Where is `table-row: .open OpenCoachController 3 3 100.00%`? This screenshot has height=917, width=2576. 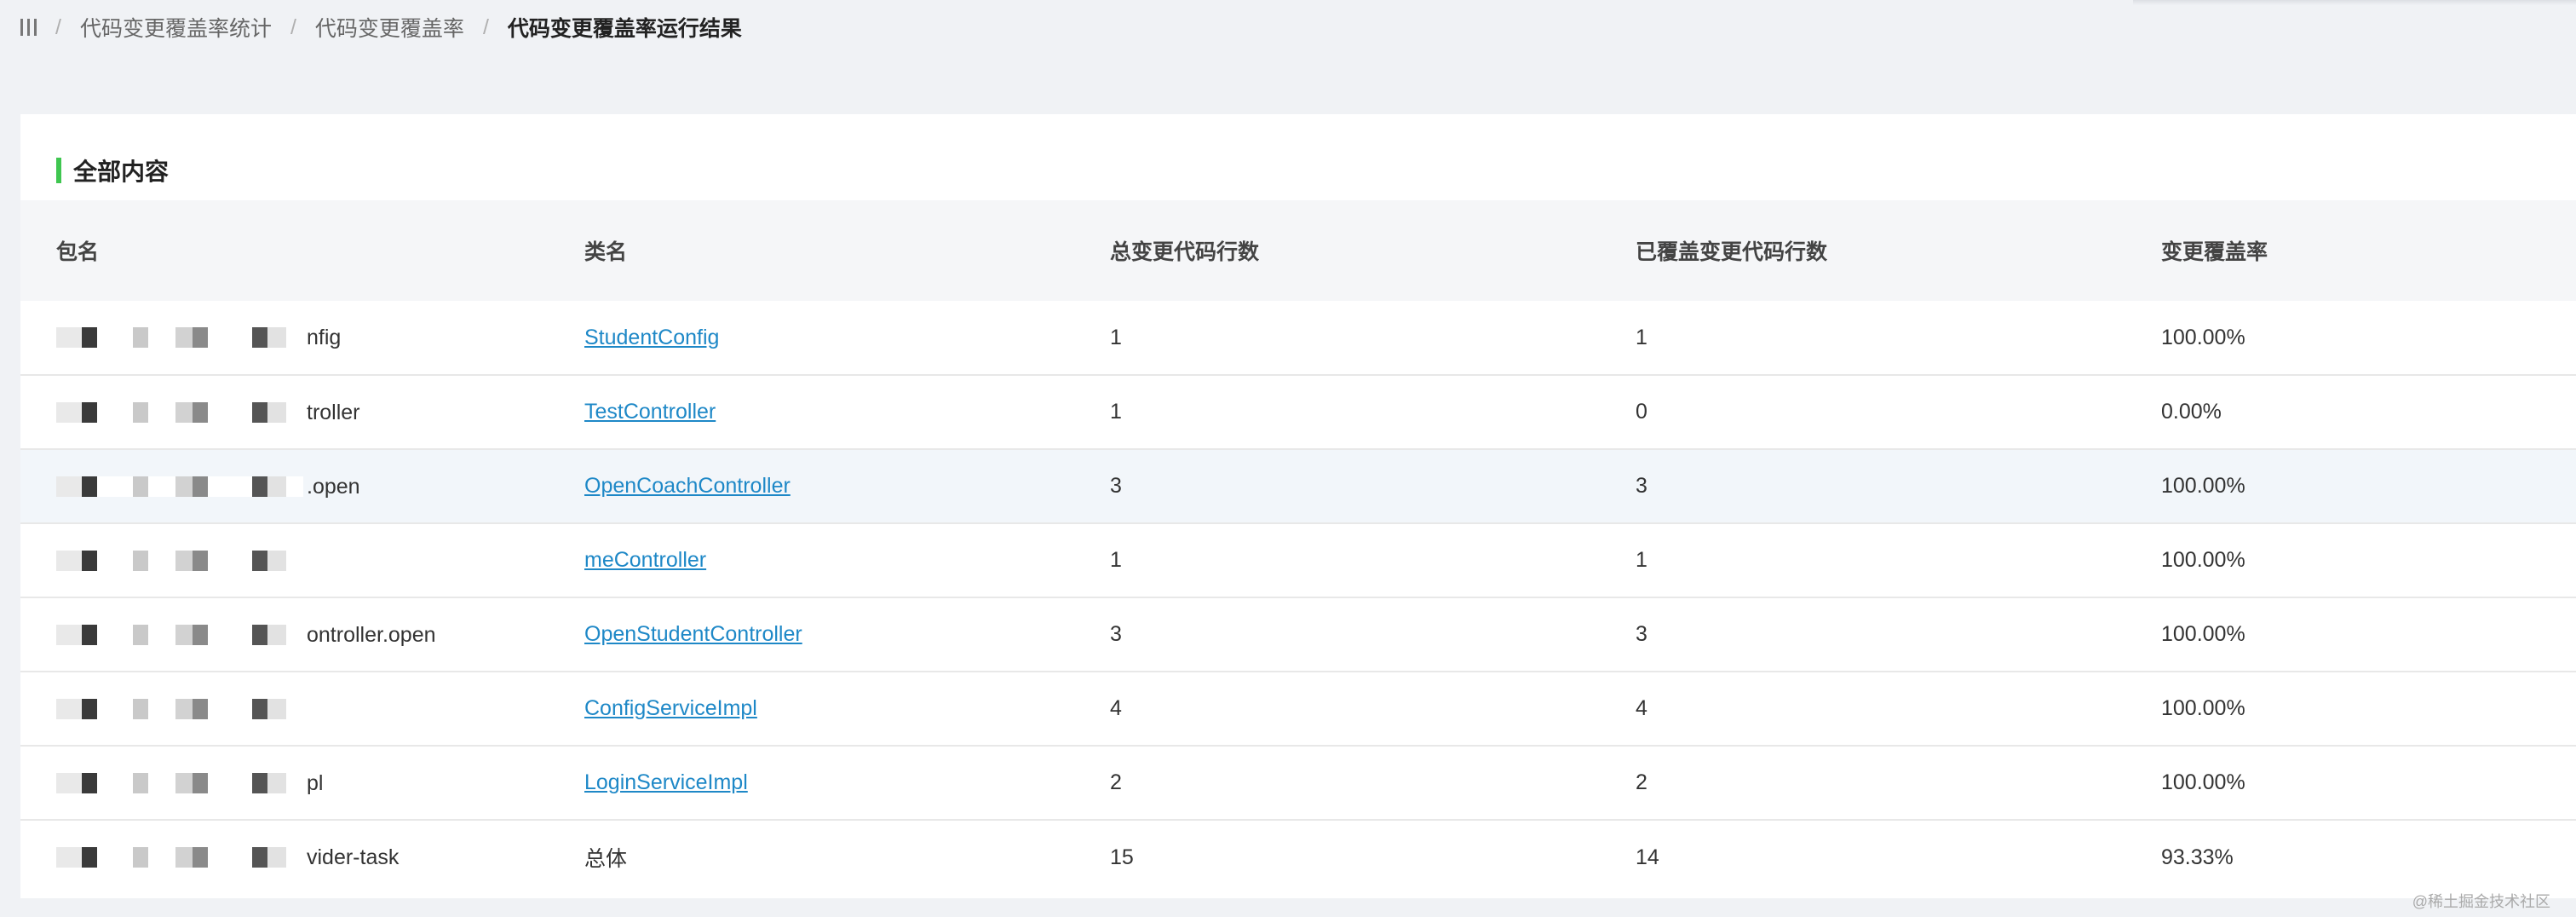
table-row: .open OpenCoachController 3 3 100.00% is located at coordinates (1298, 486).